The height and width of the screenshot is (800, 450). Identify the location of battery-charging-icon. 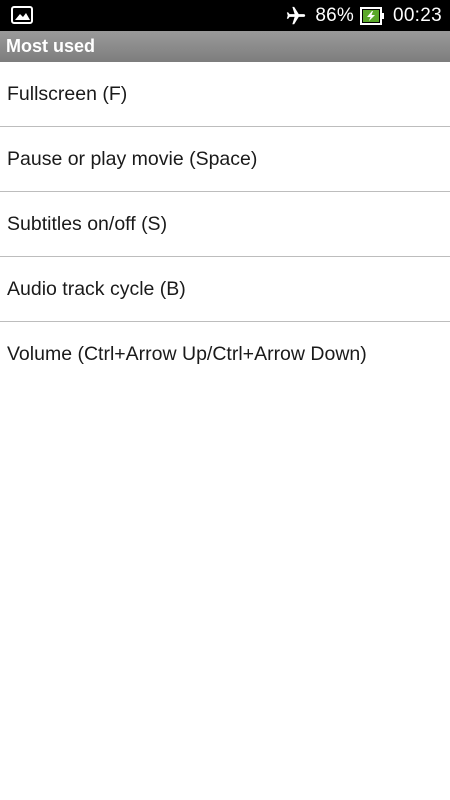
(371, 15).